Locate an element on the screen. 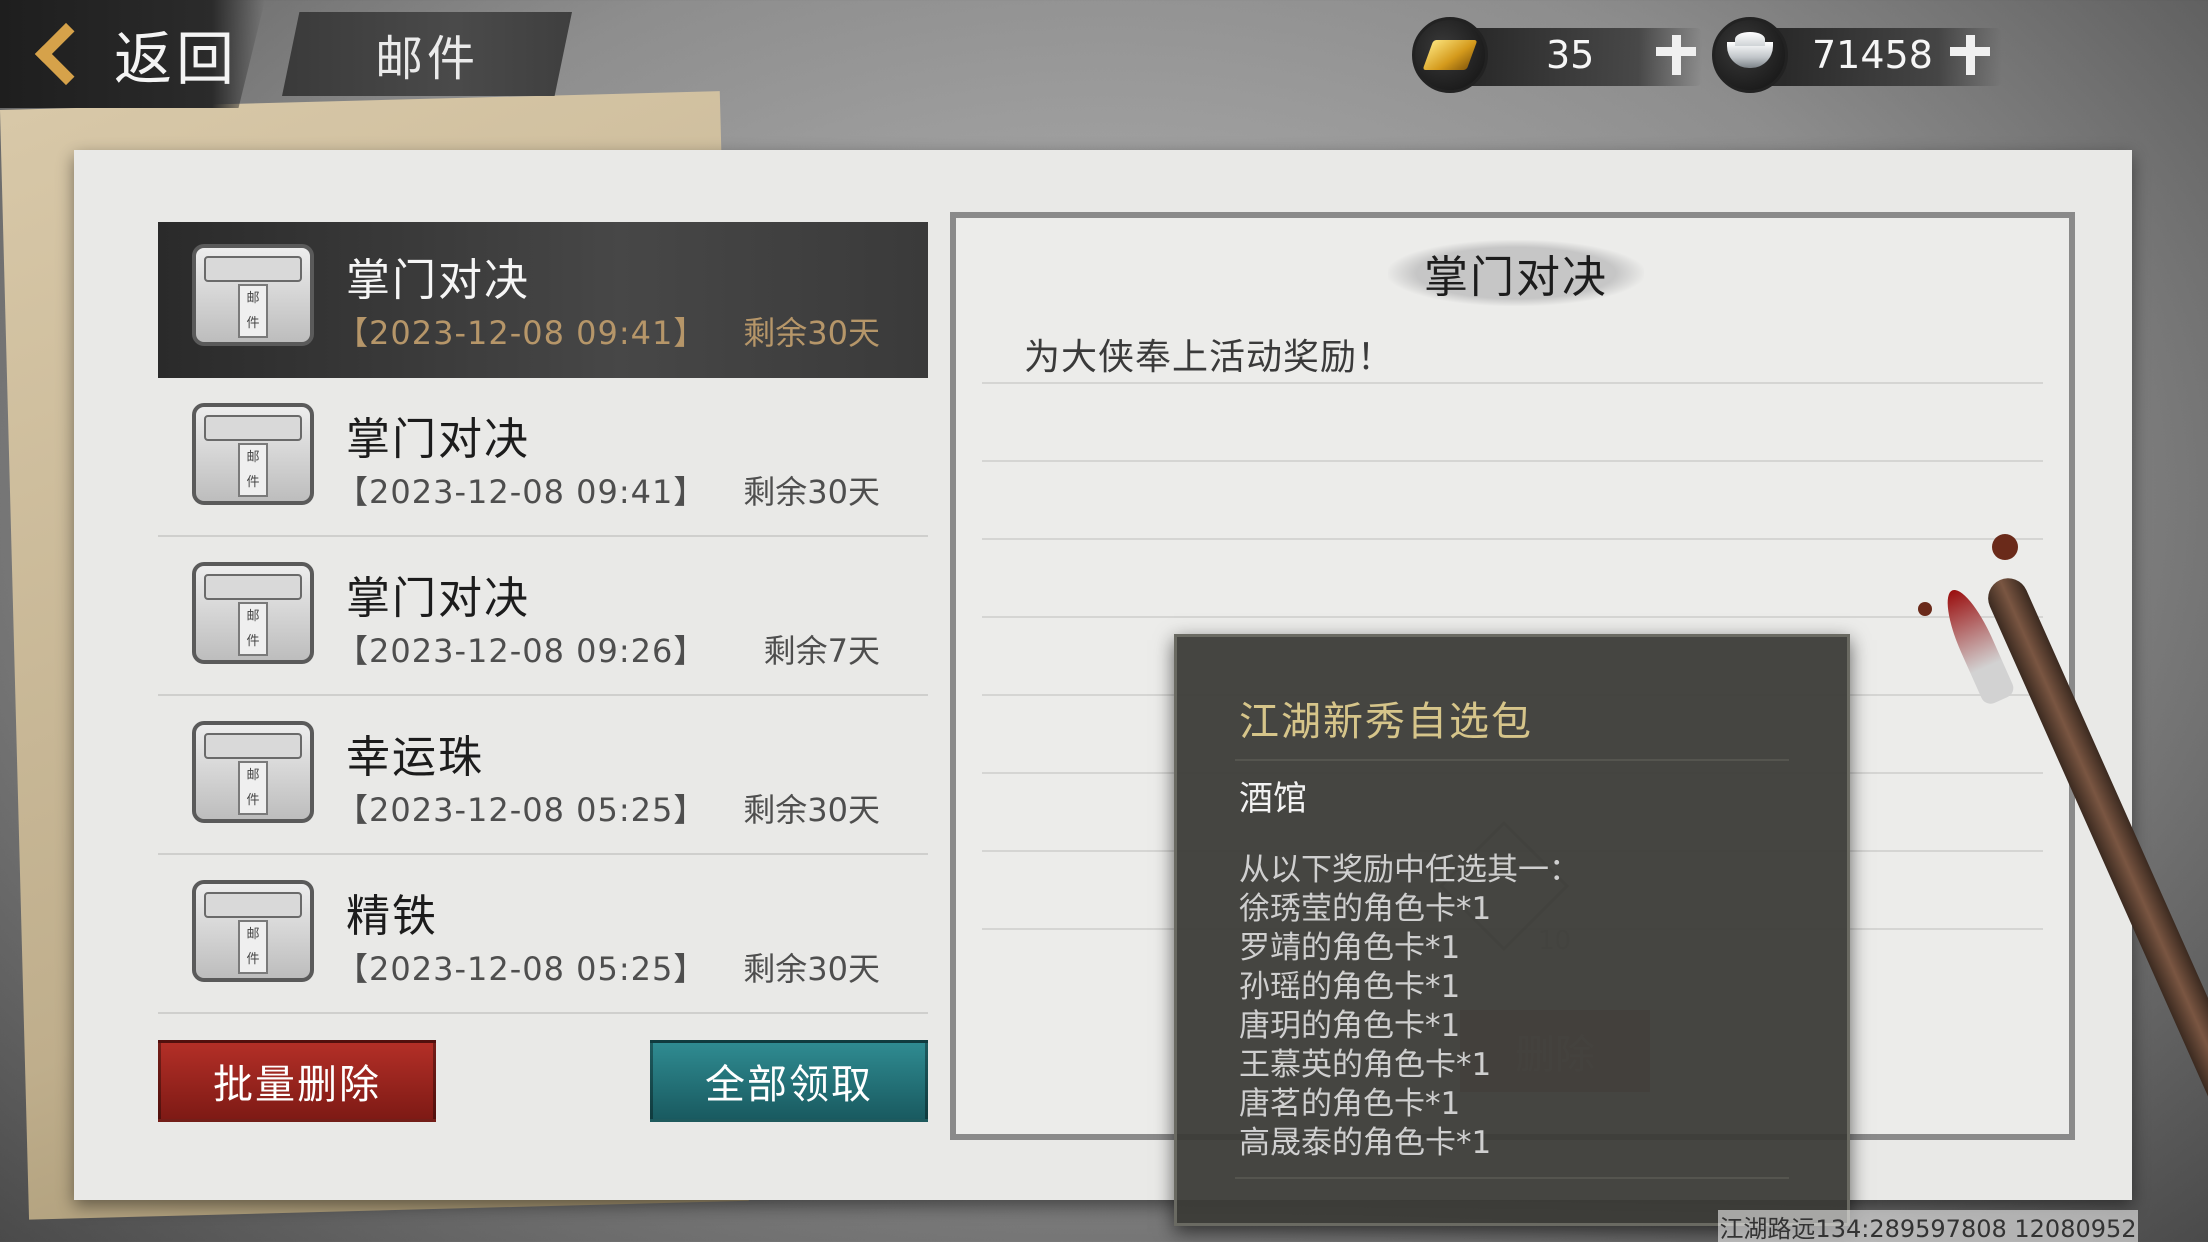 The image size is (2208, 1242). gold-value: 35 is located at coordinates (1570, 55).